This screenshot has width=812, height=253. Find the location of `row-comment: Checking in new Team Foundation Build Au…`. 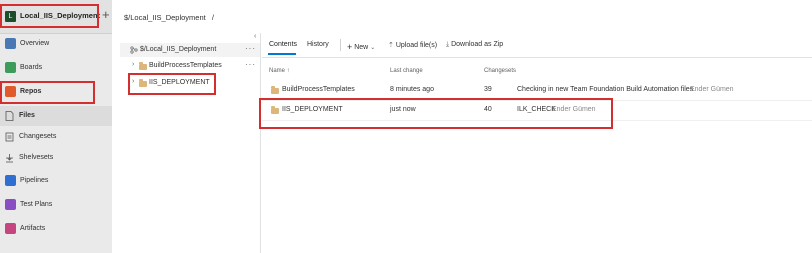

row-comment: Checking in new Team Foundation Build Au… is located at coordinates (606, 89).